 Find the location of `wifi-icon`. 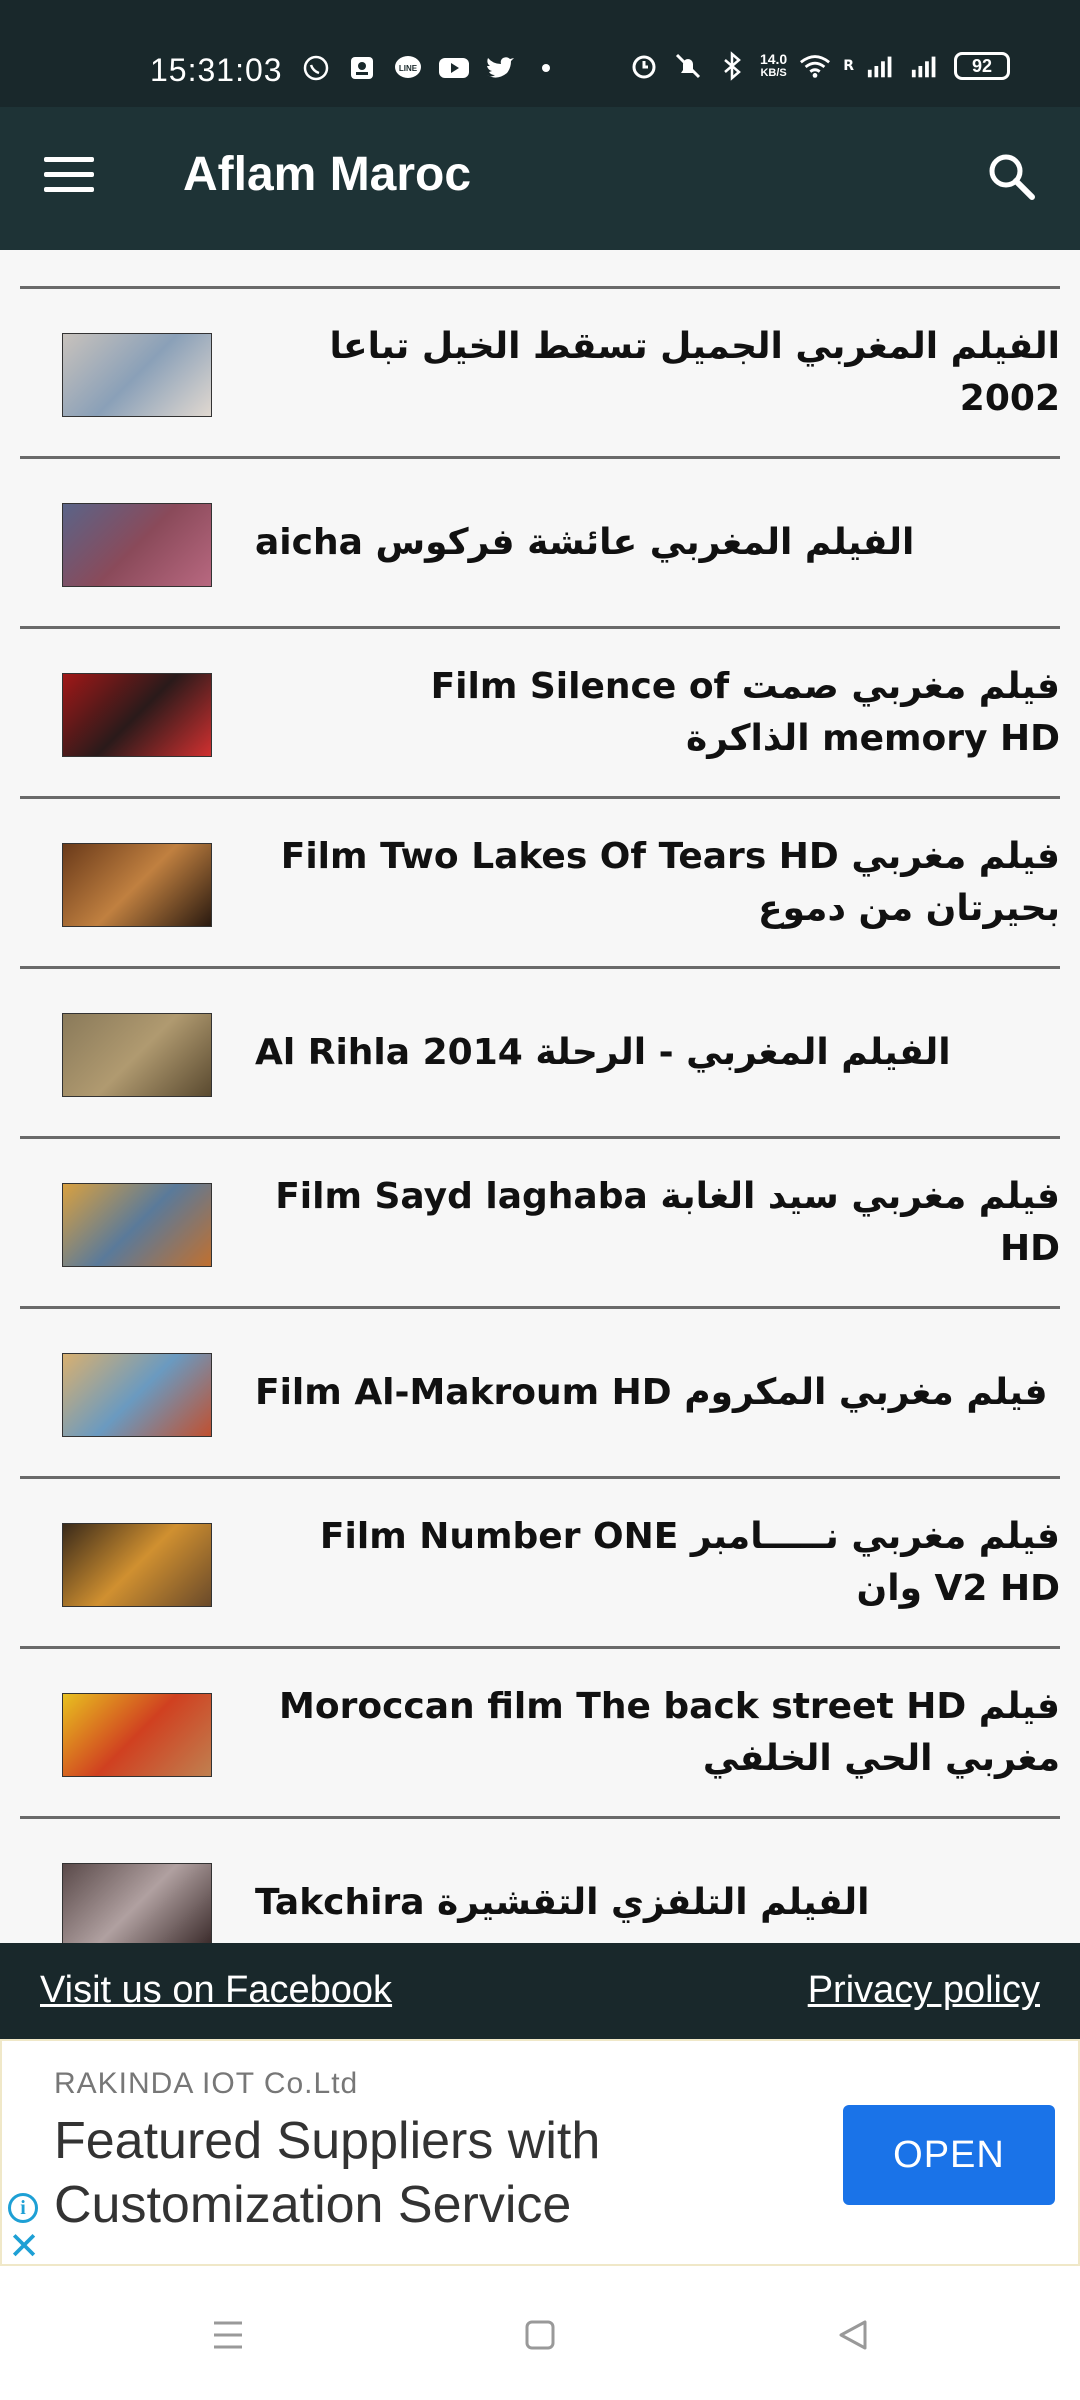

wifi-icon is located at coordinates (815, 66).